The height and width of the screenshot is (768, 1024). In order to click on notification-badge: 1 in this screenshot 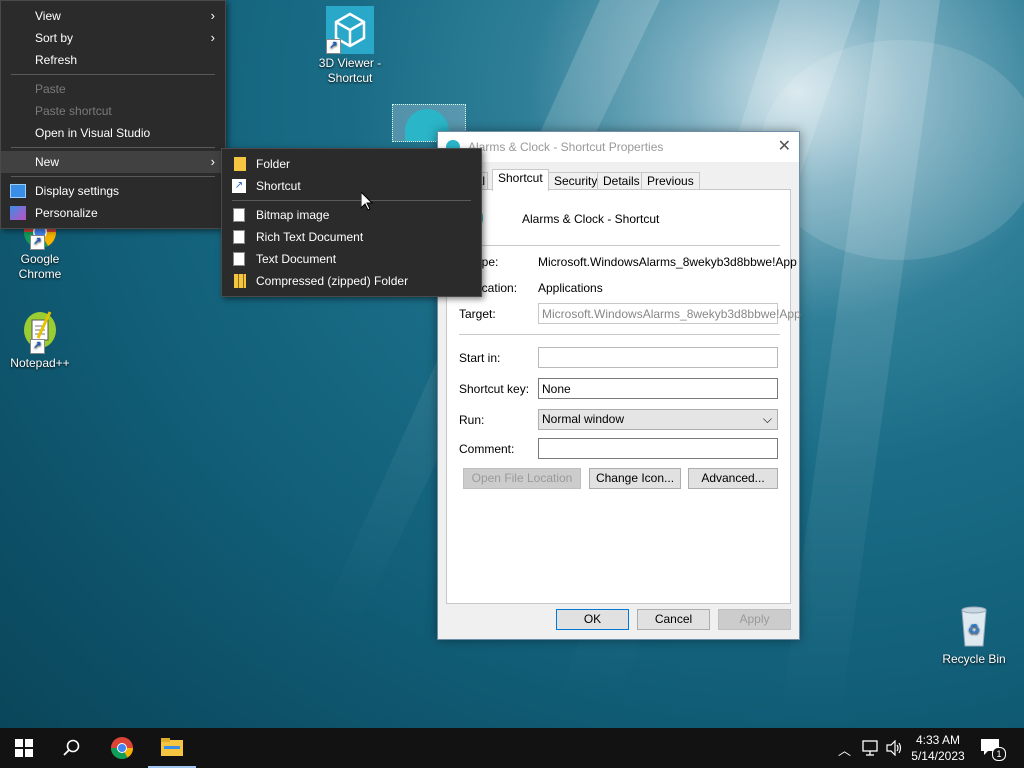, I will do `click(999, 754)`.